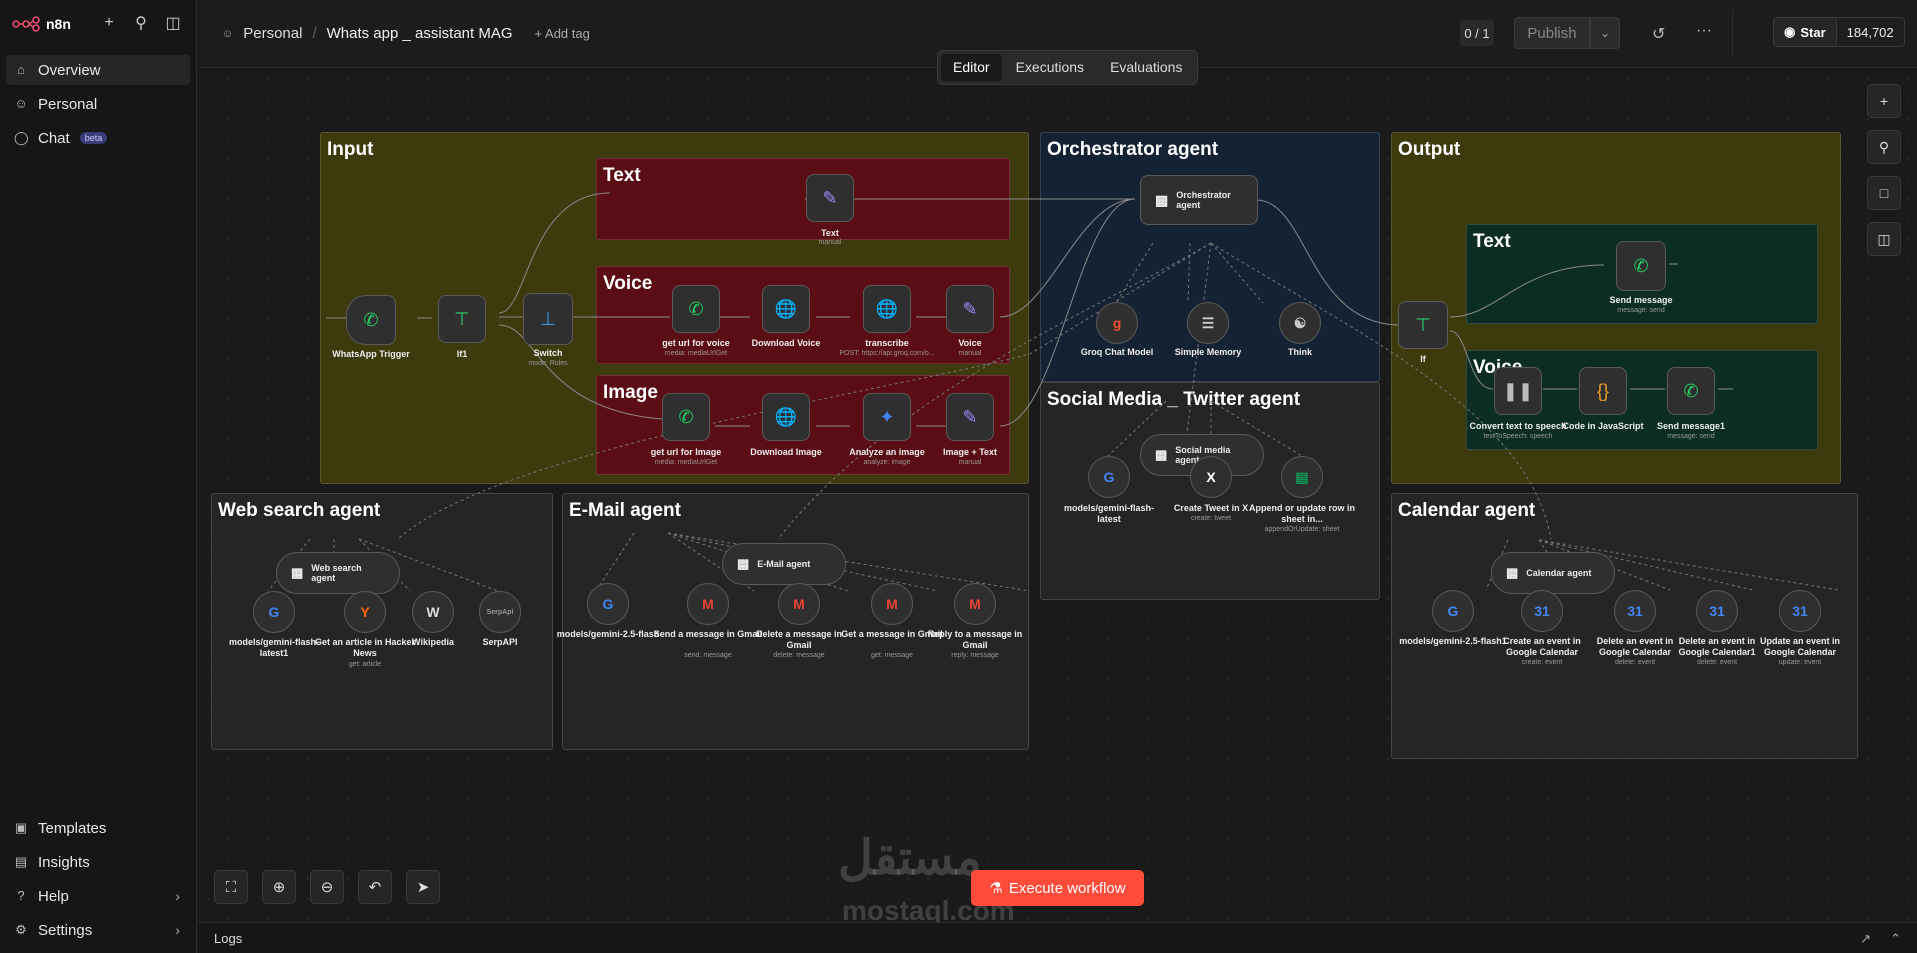 The width and height of the screenshot is (1917, 953). I want to click on voice-node: ✎, so click(970, 309).